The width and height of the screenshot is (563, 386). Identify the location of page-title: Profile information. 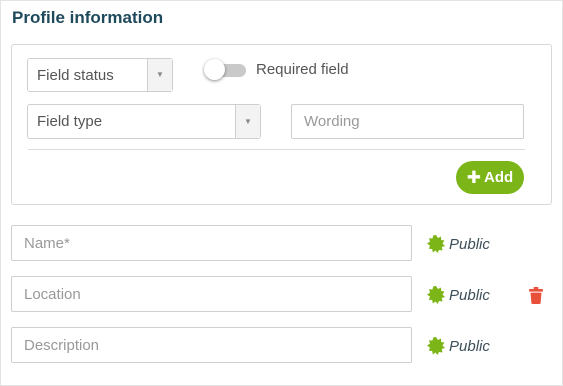
(88, 17).